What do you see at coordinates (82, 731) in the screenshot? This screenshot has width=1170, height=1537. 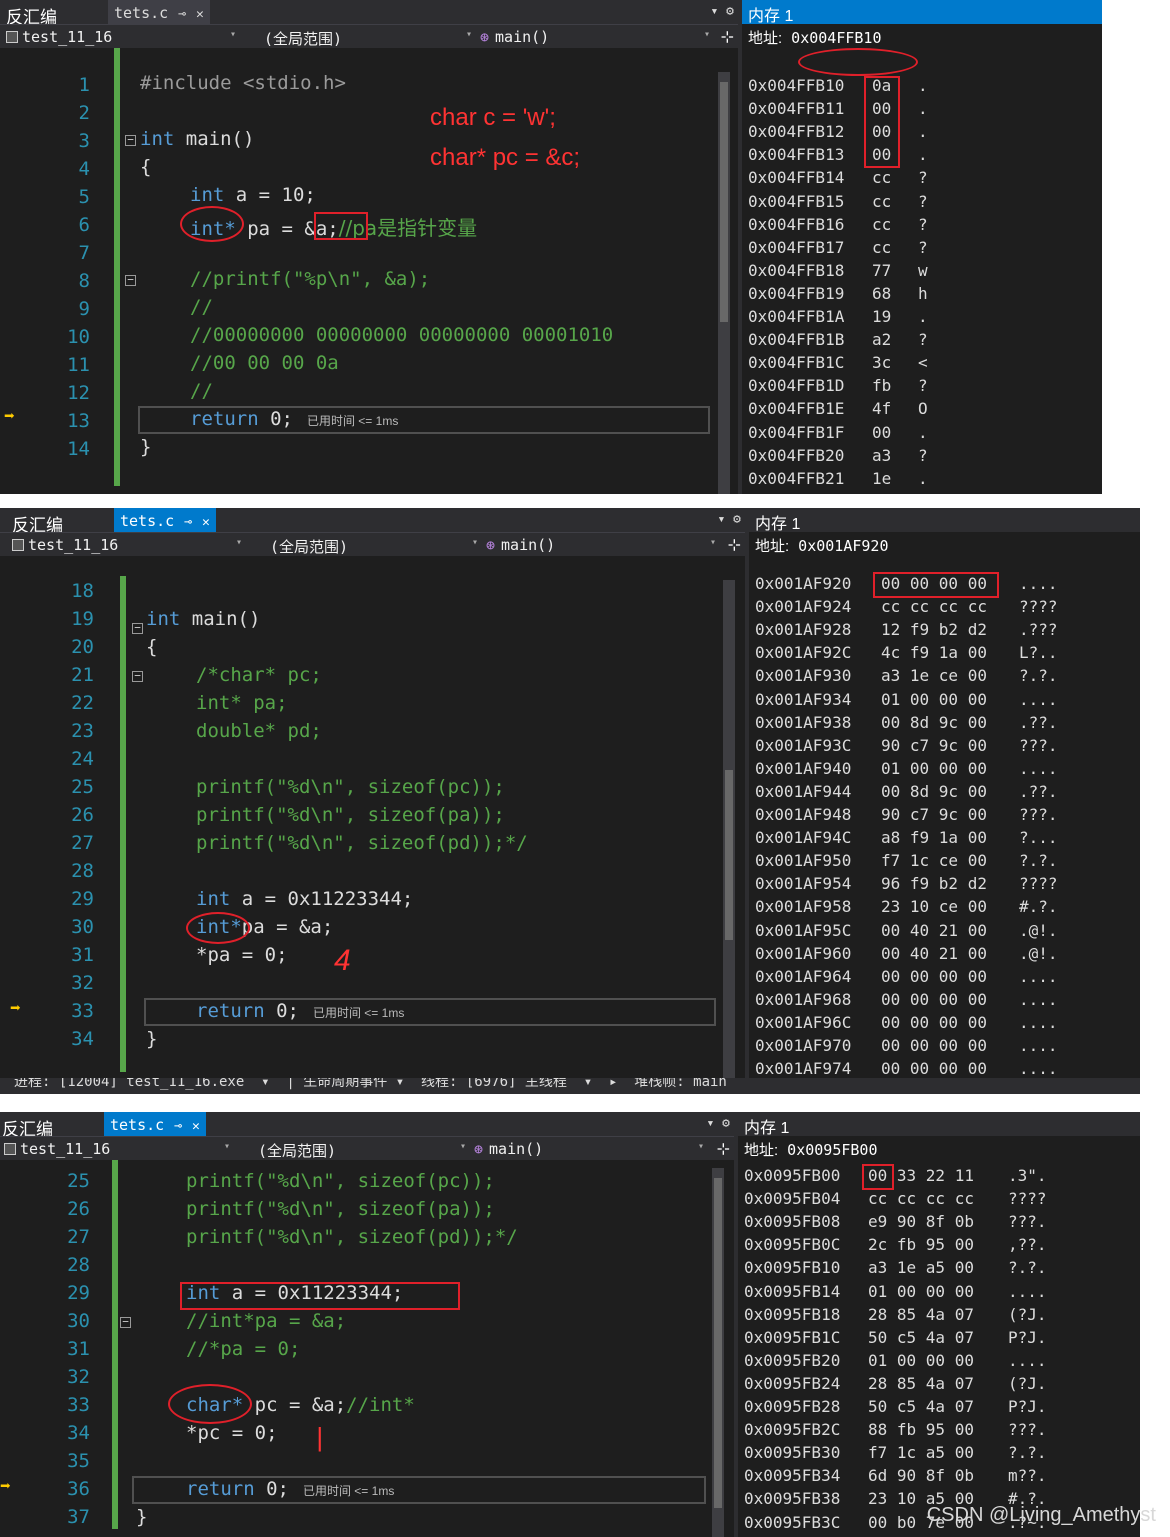 I see `line-number: 23` at bounding box center [82, 731].